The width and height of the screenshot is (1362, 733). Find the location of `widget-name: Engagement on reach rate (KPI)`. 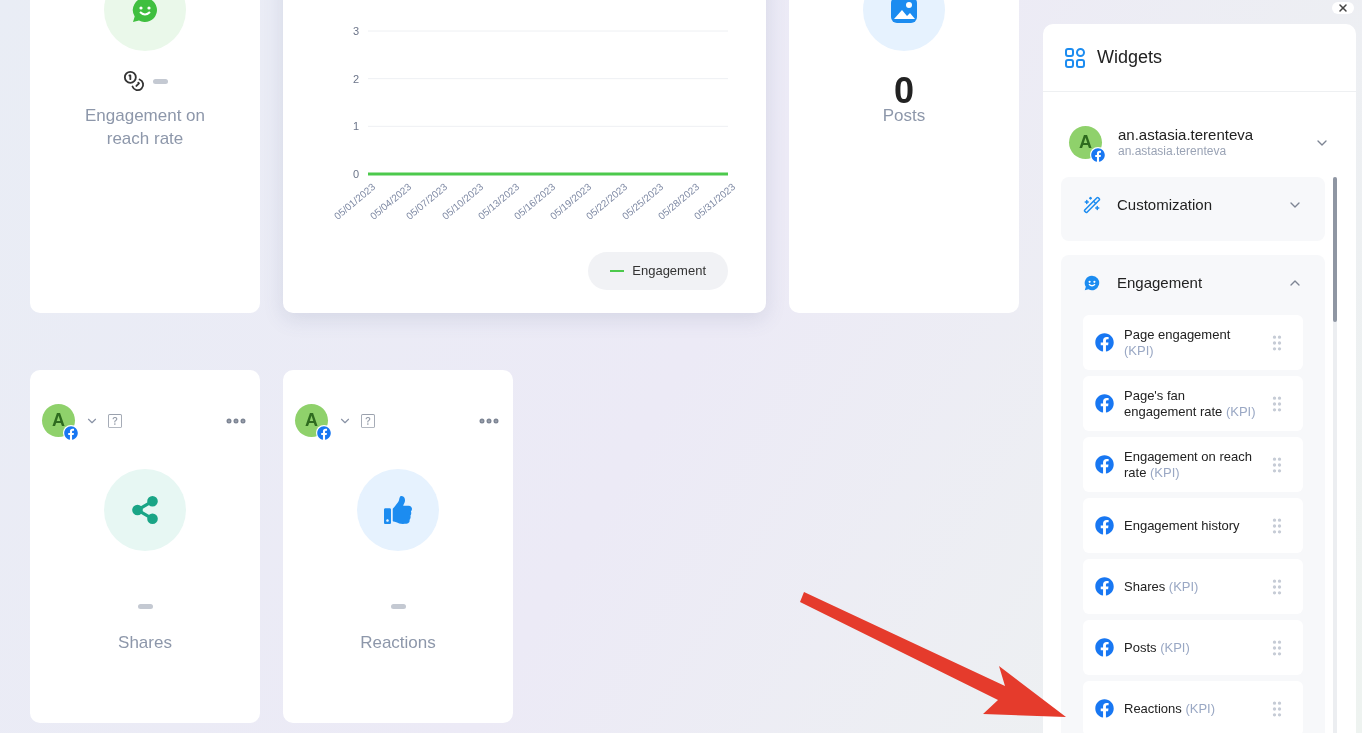

widget-name: Engagement on reach rate (KPI) is located at coordinates (1188, 464).